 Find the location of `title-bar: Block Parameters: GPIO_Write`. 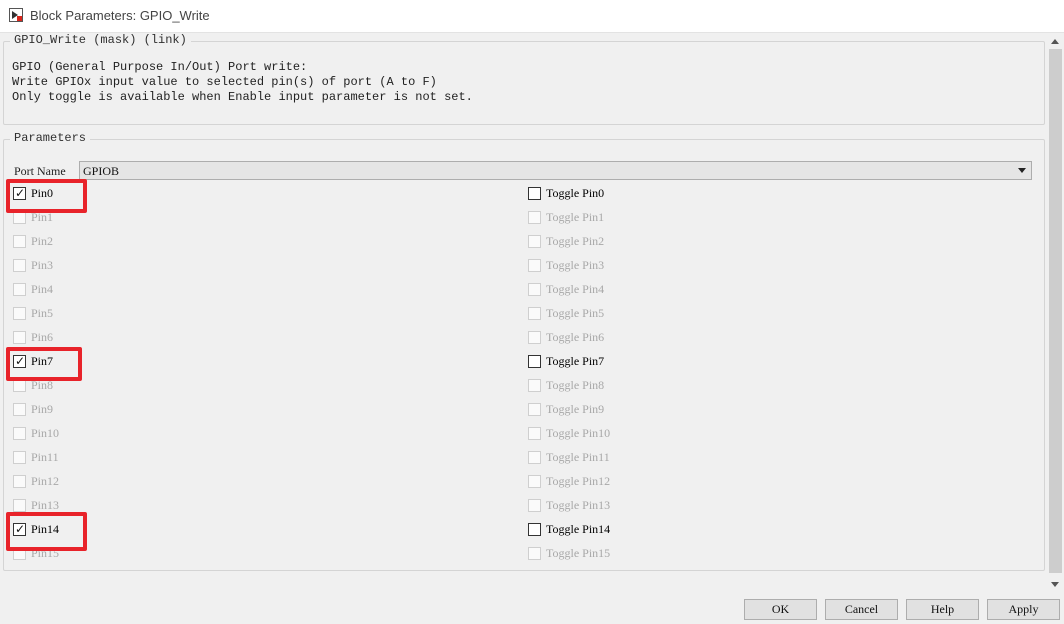

title-bar: Block Parameters: GPIO_Write is located at coordinates (532, 16).